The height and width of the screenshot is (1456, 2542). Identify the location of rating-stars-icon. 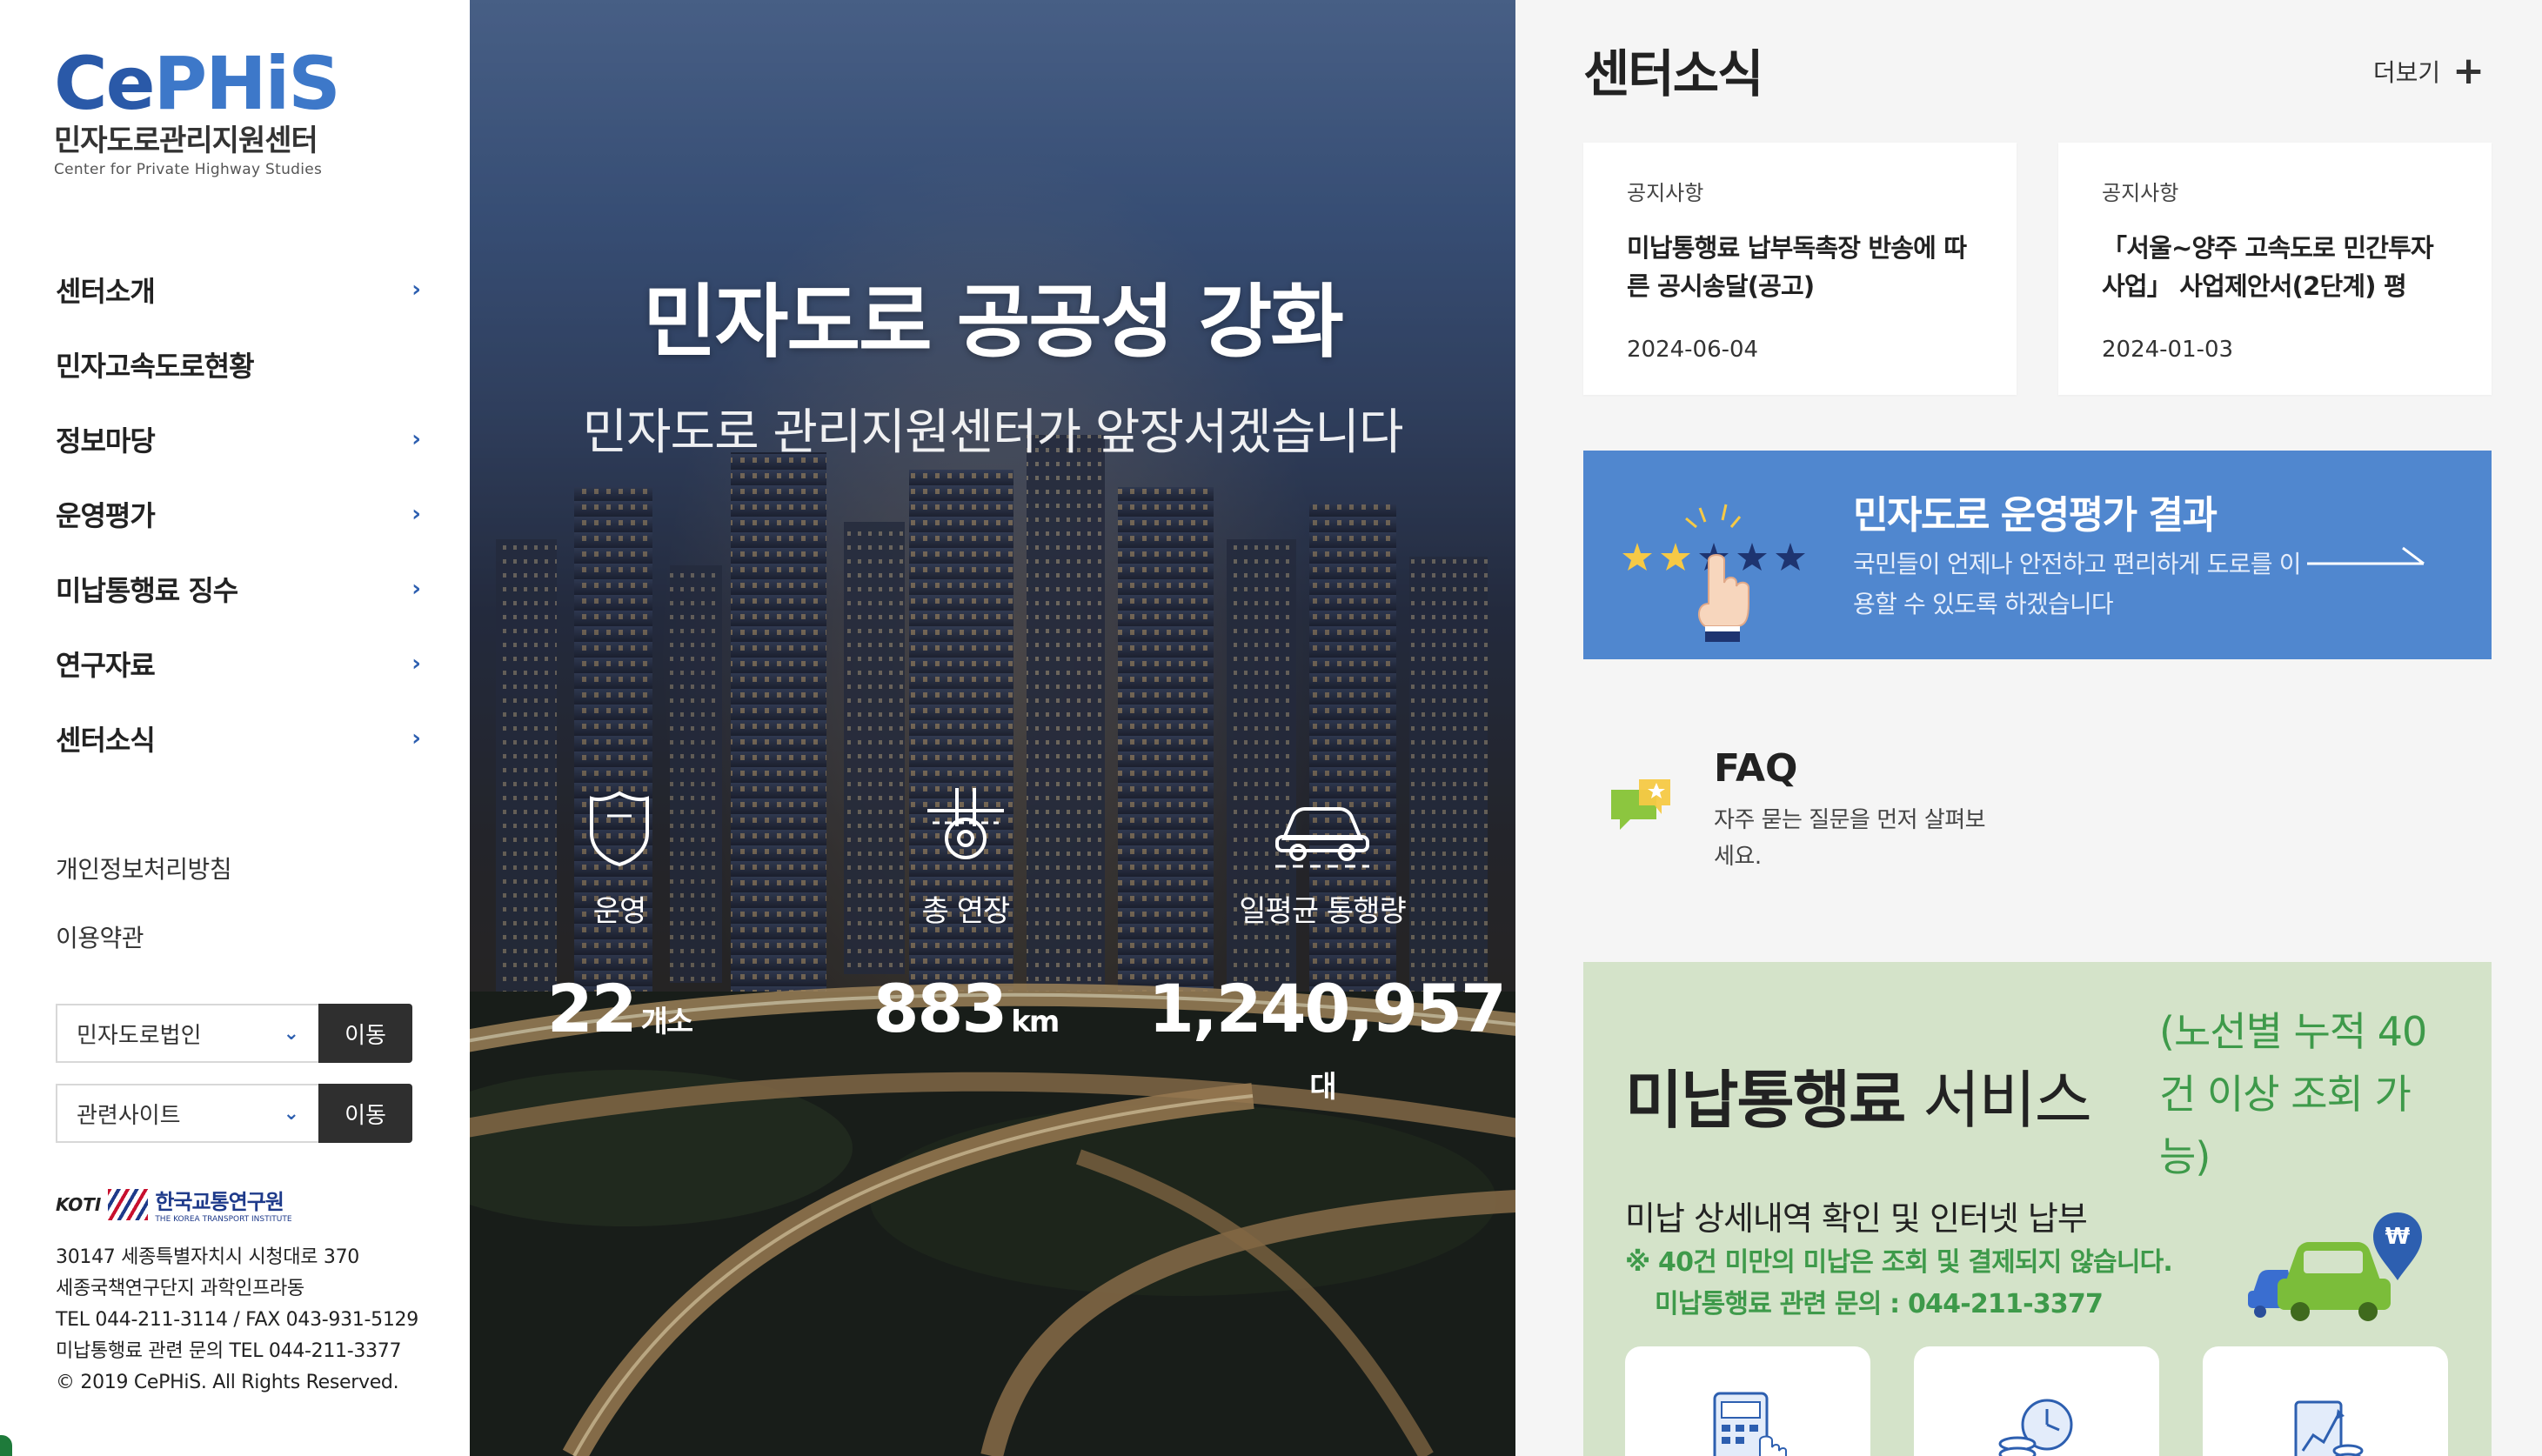
(1713, 573).